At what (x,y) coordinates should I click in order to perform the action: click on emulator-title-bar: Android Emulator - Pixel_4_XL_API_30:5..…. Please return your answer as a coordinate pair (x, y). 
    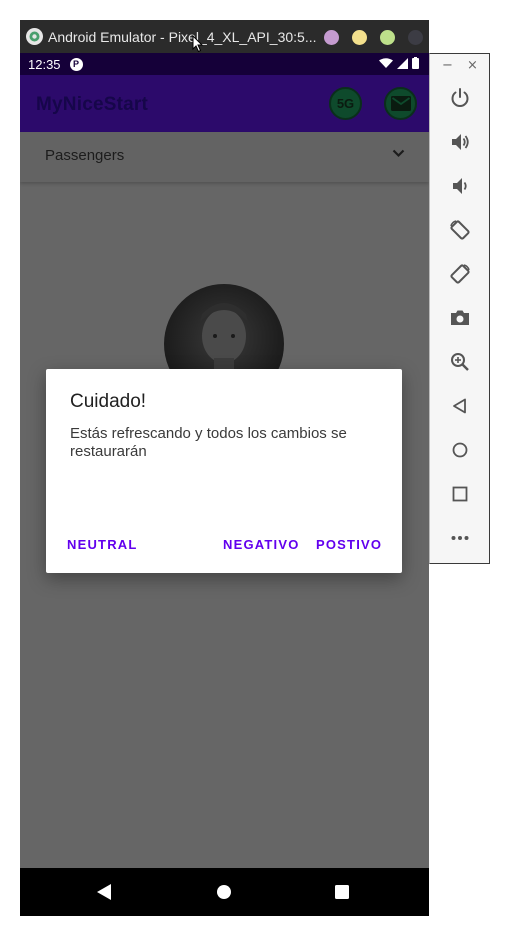
    Looking at the image, I should click on (224, 36).